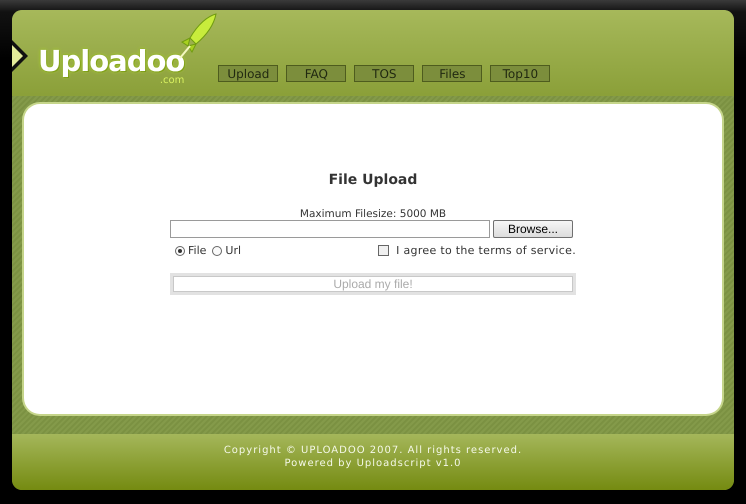 The height and width of the screenshot is (504, 746). Describe the element at coordinates (373, 180) in the screenshot. I see `page-title: File Upload` at that location.